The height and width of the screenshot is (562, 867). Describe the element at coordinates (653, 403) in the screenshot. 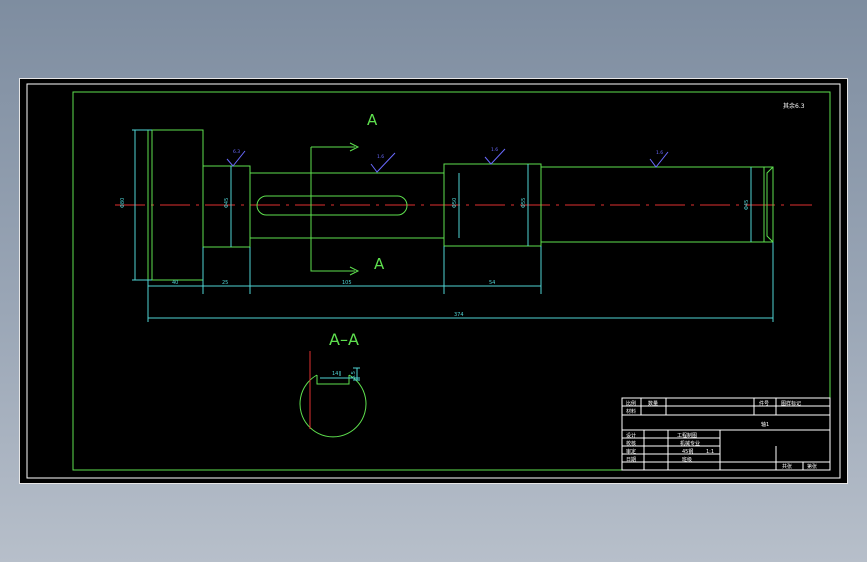

I see `tb-header-left-2: 数量` at that location.